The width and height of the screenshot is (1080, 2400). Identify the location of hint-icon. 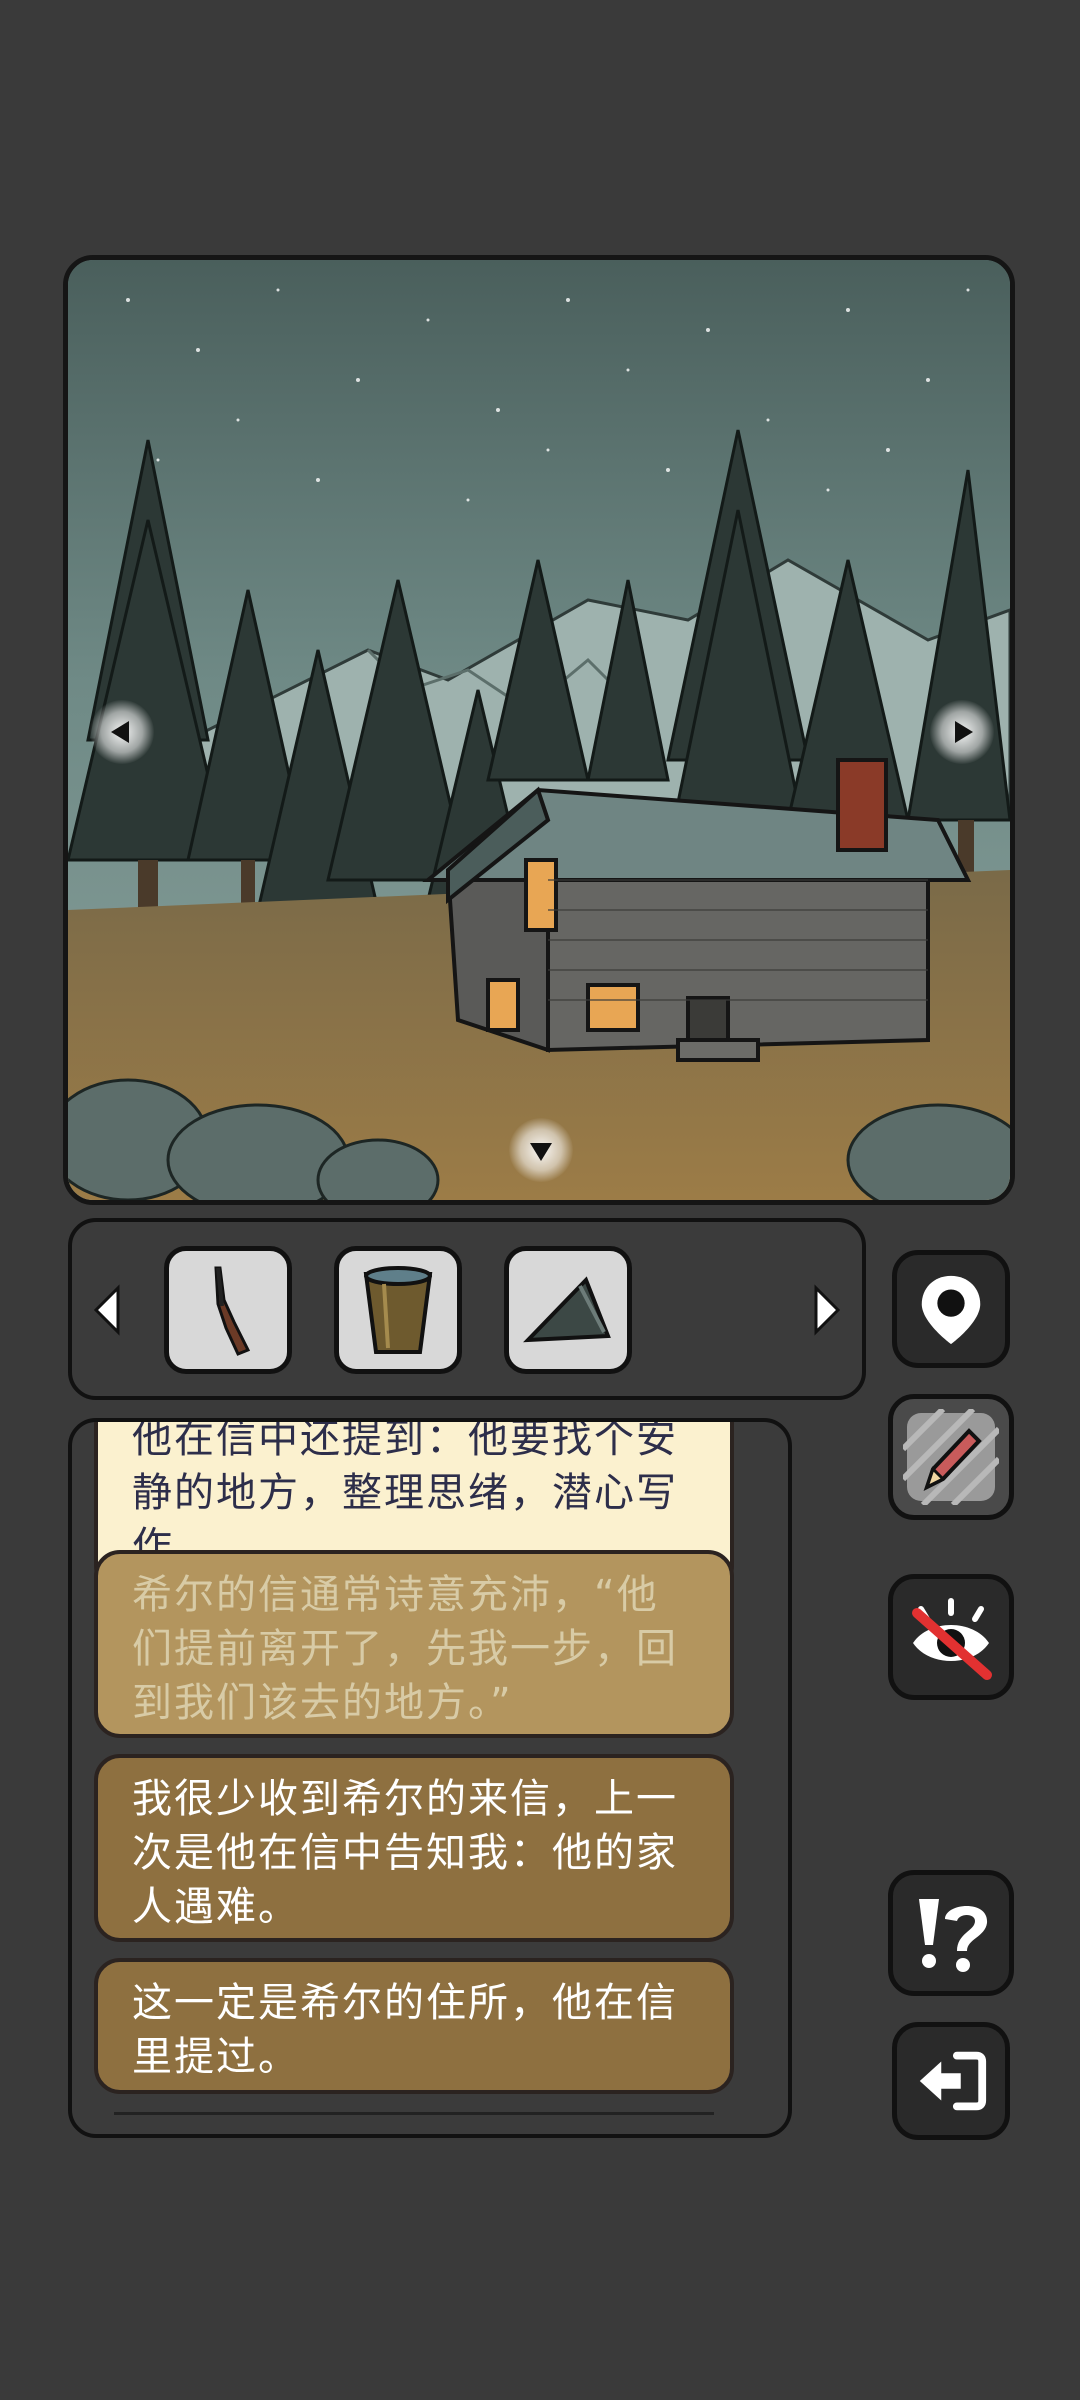
(953, 1935).